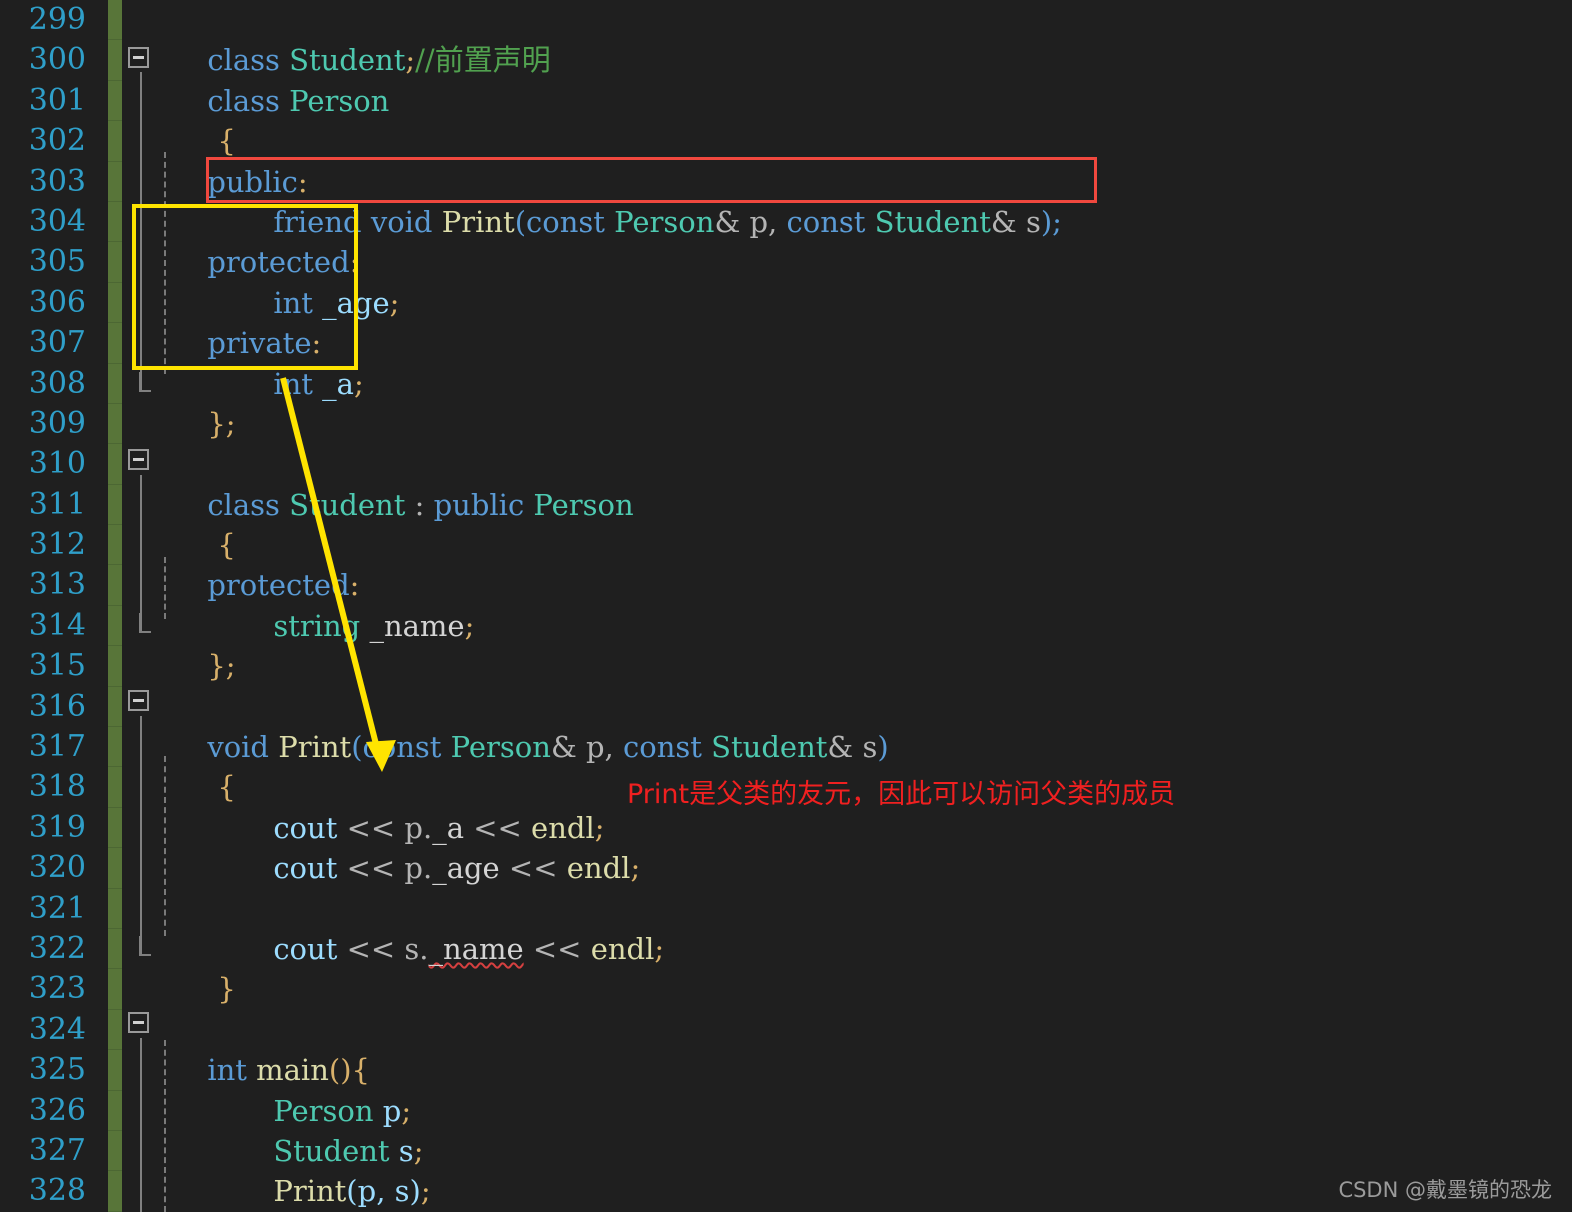 This screenshot has width=1572, height=1212. What do you see at coordinates (847, 1129) in the screenshot?
I see `code-line-326: Student s;` at bounding box center [847, 1129].